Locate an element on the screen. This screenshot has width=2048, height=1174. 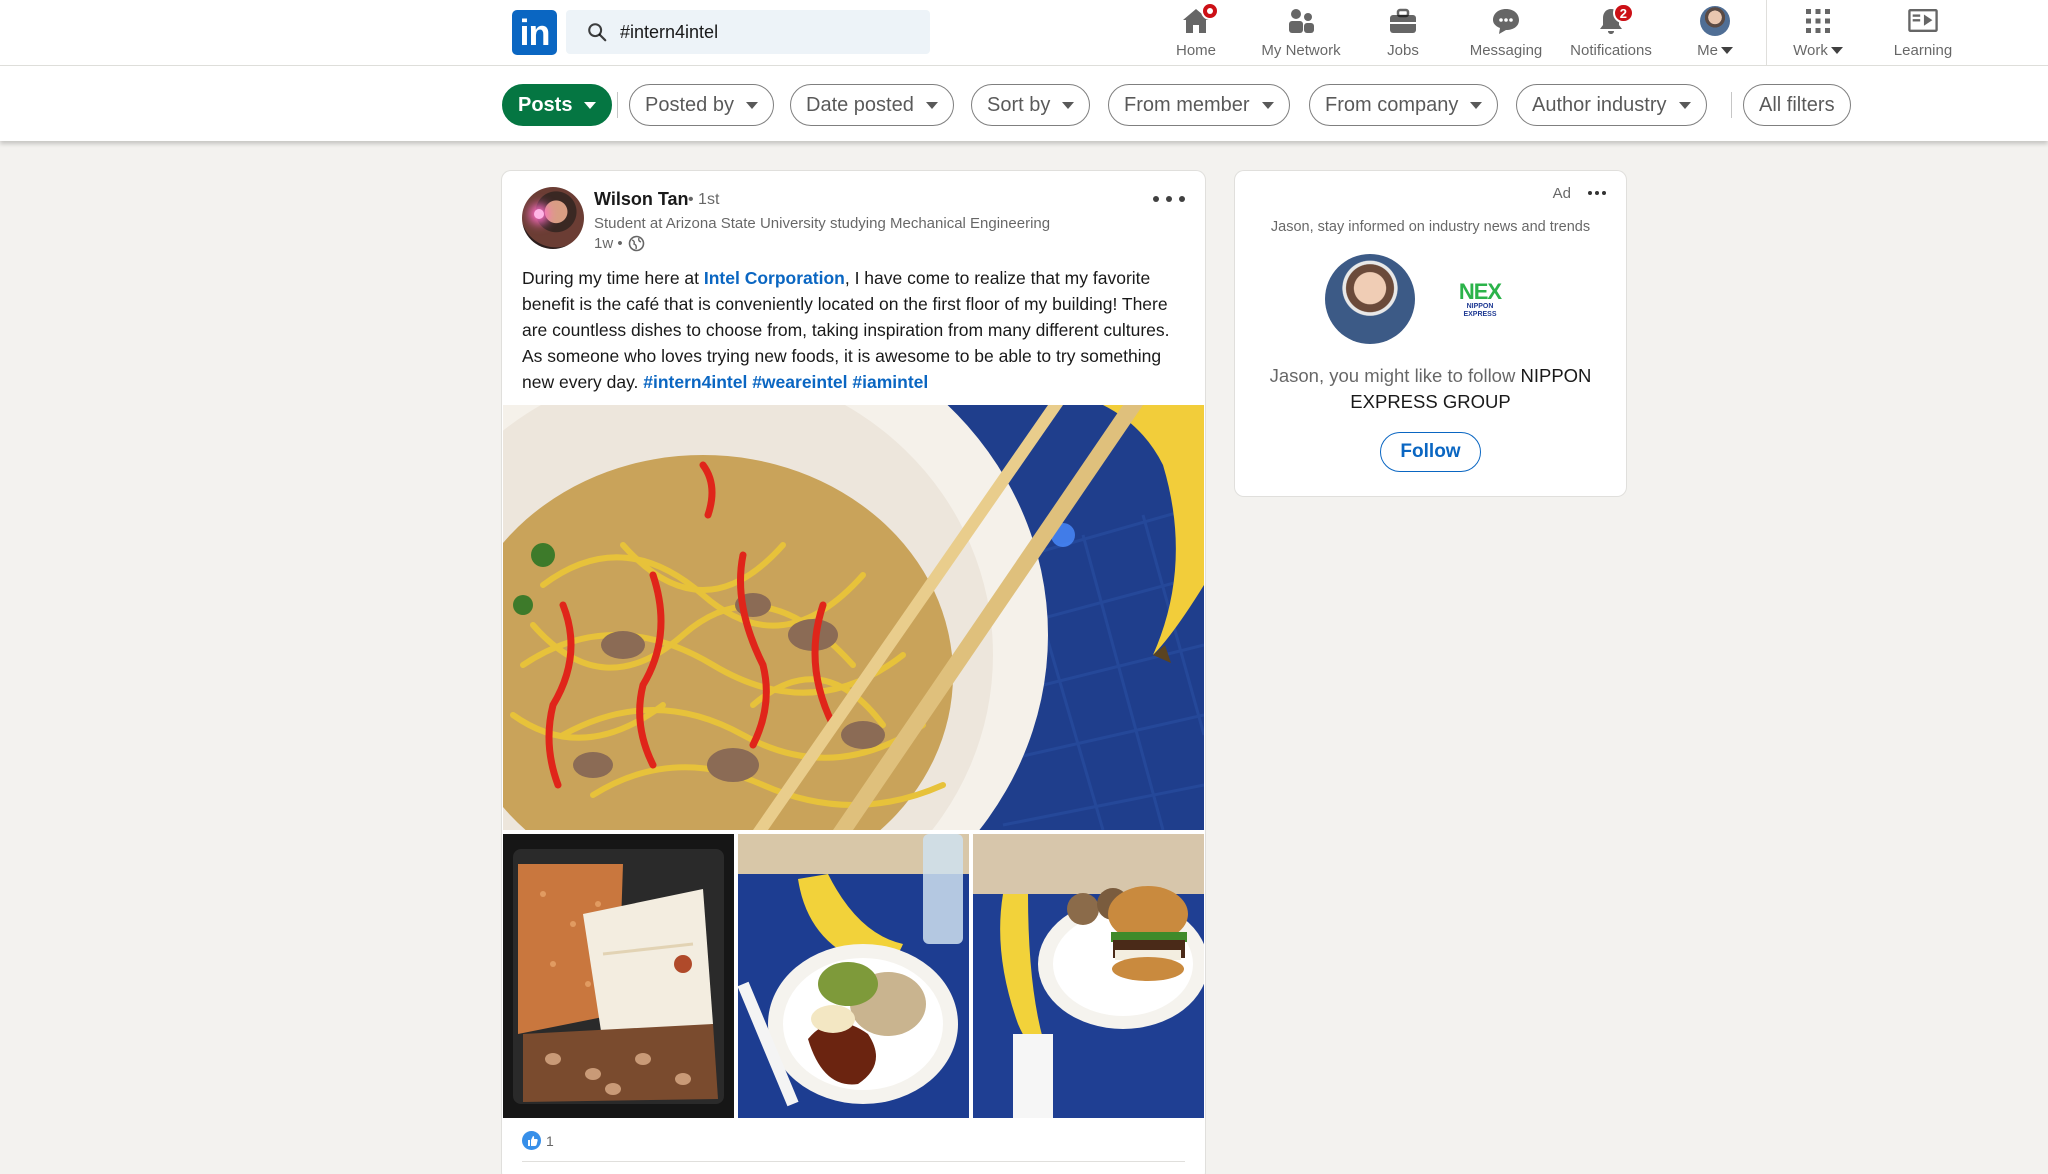
post-image-noodles is located at coordinates (853, 617).